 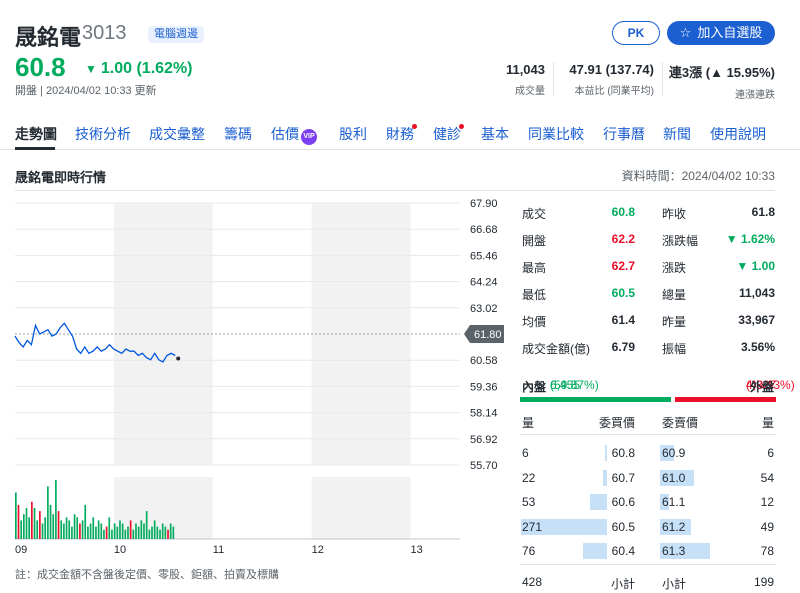 What do you see at coordinates (447, 134) in the screenshot?
I see `tab-health: 健診` at bounding box center [447, 134].